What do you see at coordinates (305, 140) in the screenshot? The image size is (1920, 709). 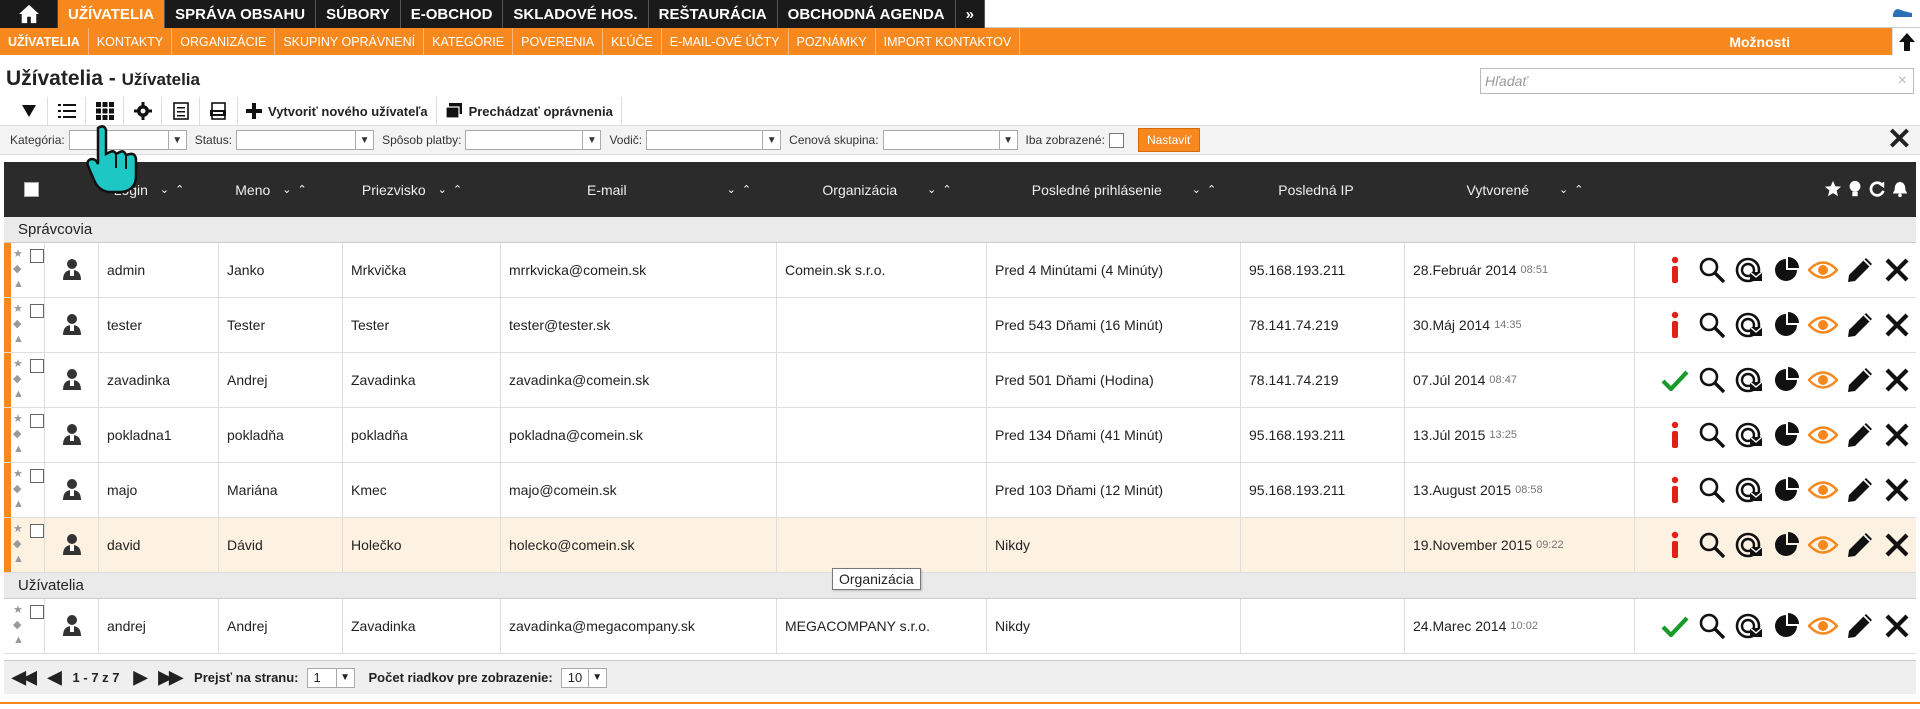 I see `status-select: ▼` at bounding box center [305, 140].